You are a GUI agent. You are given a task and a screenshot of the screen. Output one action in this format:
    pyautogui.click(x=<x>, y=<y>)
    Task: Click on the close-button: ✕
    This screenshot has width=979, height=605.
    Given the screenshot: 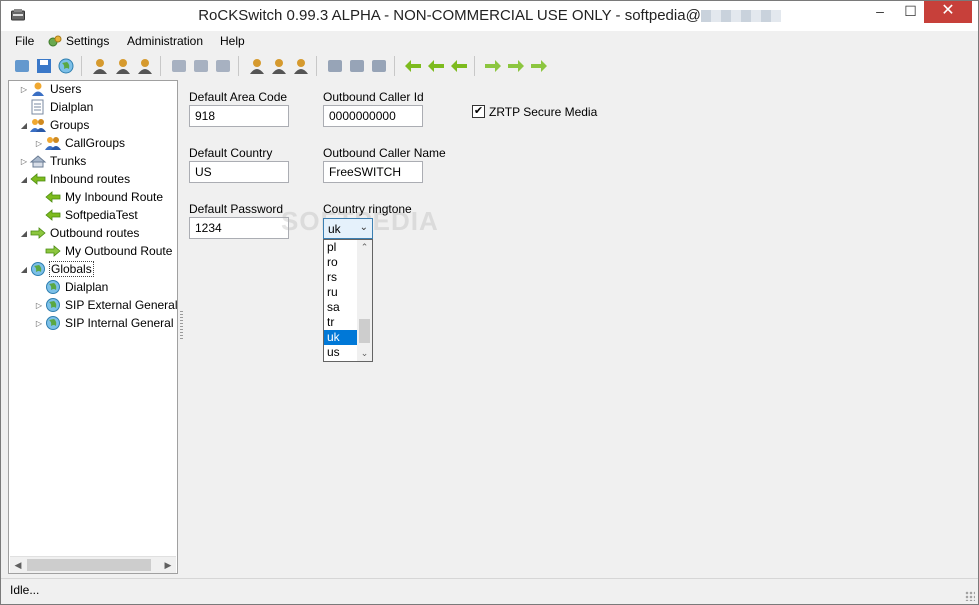 What is the action you would take?
    pyautogui.click(x=948, y=12)
    